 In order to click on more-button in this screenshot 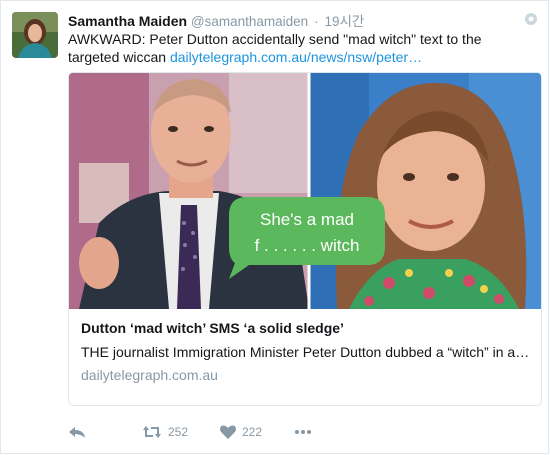, I will do `click(303, 432)`.